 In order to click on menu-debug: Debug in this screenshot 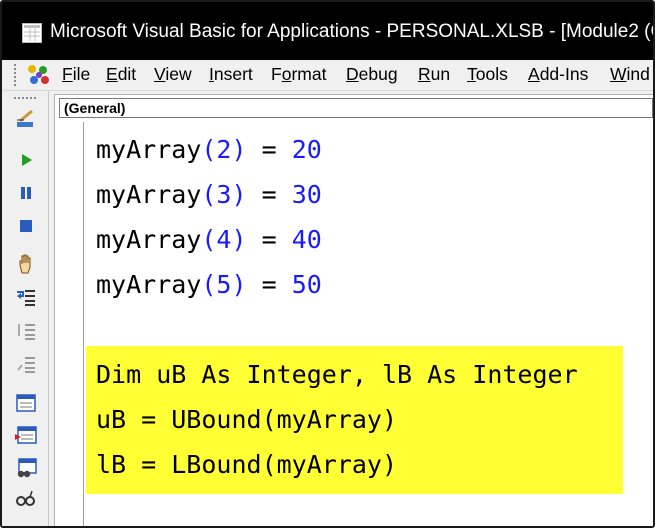, I will do `click(372, 74)`.